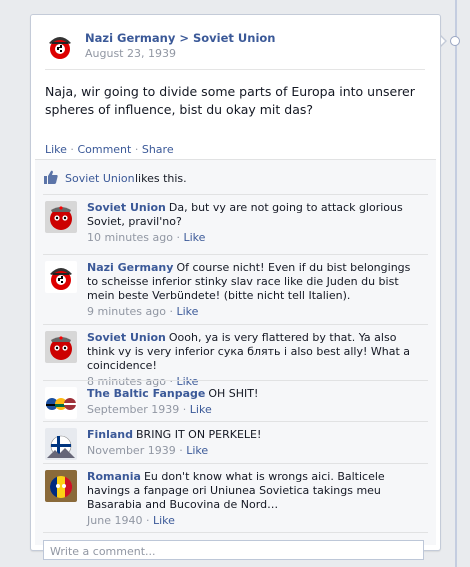 The image size is (470, 567). I want to click on comment-meta: June 1940 · Like, so click(131, 520).